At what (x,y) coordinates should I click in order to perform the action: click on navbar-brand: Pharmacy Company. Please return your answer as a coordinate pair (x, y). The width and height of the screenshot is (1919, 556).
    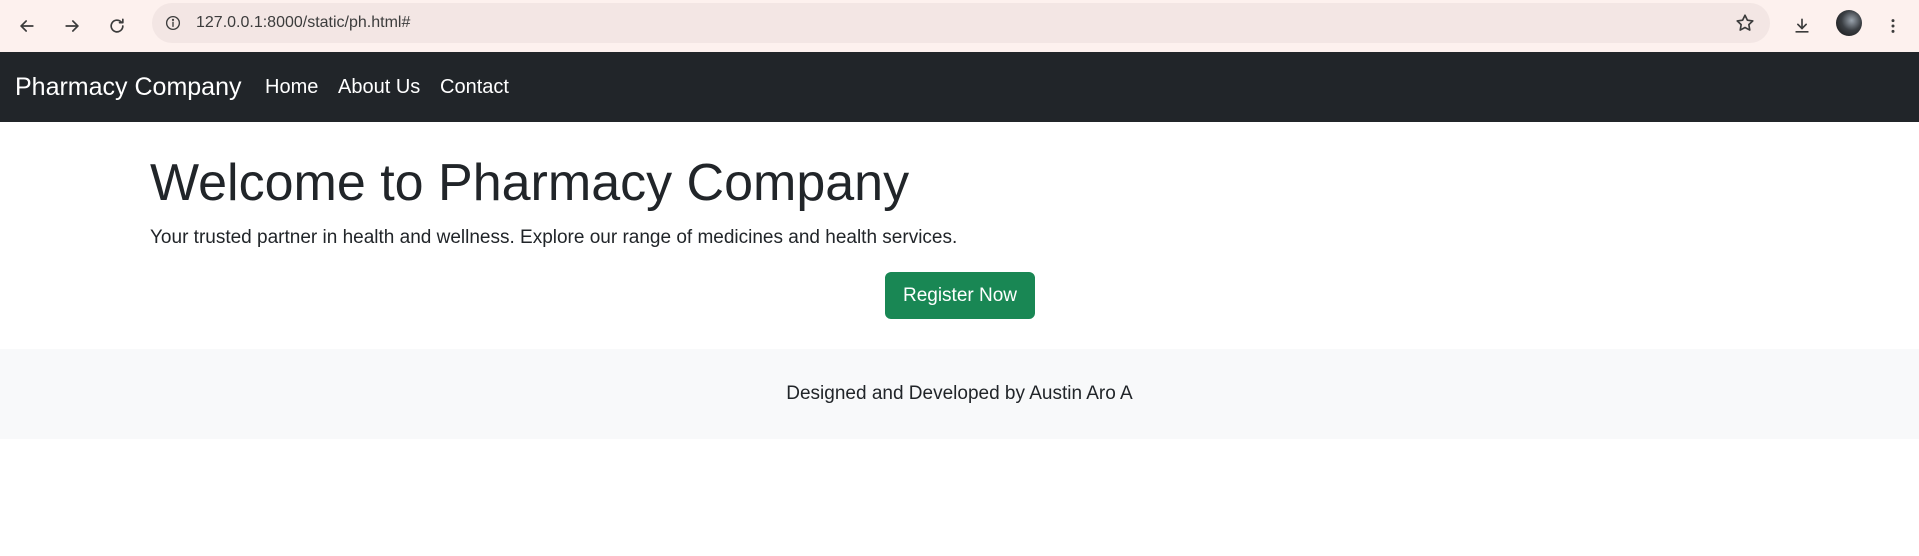
    Looking at the image, I should click on (128, 87).